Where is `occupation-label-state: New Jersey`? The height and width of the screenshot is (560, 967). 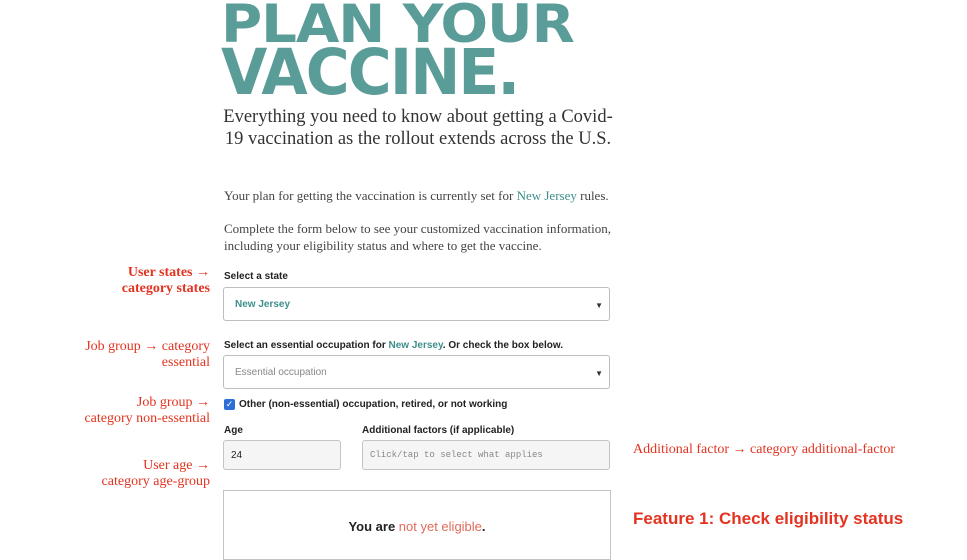
occupation-label-state: New Jersey is located at coordinates (415, 345).